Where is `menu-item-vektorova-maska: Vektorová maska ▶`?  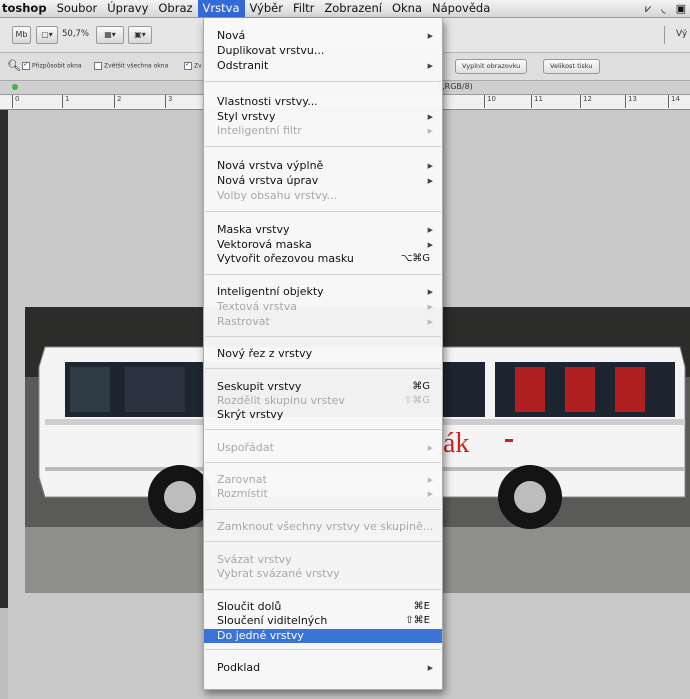
menu-item-vektorova-maska: Vektorová maska ▶ is located at coordinates (323, 245).